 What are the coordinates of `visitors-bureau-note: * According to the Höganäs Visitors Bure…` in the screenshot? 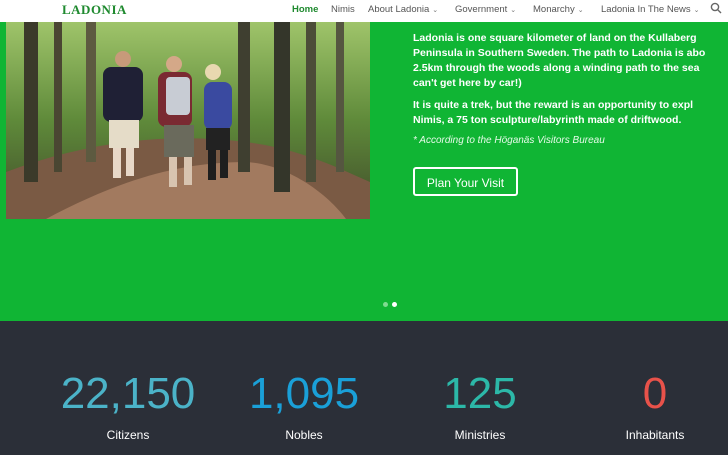 It's located at (509, 140).